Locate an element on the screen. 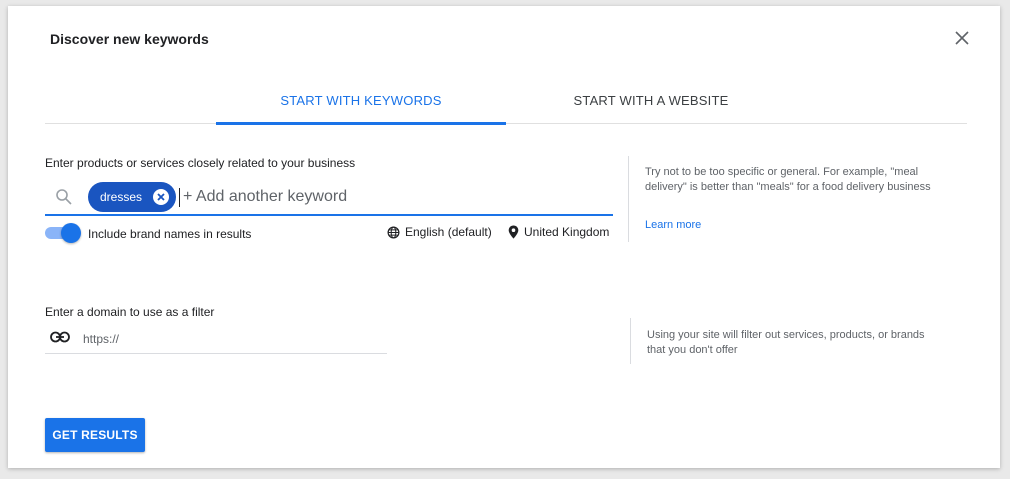  location-label: United Kingdom is located at coordinates (567, 232).